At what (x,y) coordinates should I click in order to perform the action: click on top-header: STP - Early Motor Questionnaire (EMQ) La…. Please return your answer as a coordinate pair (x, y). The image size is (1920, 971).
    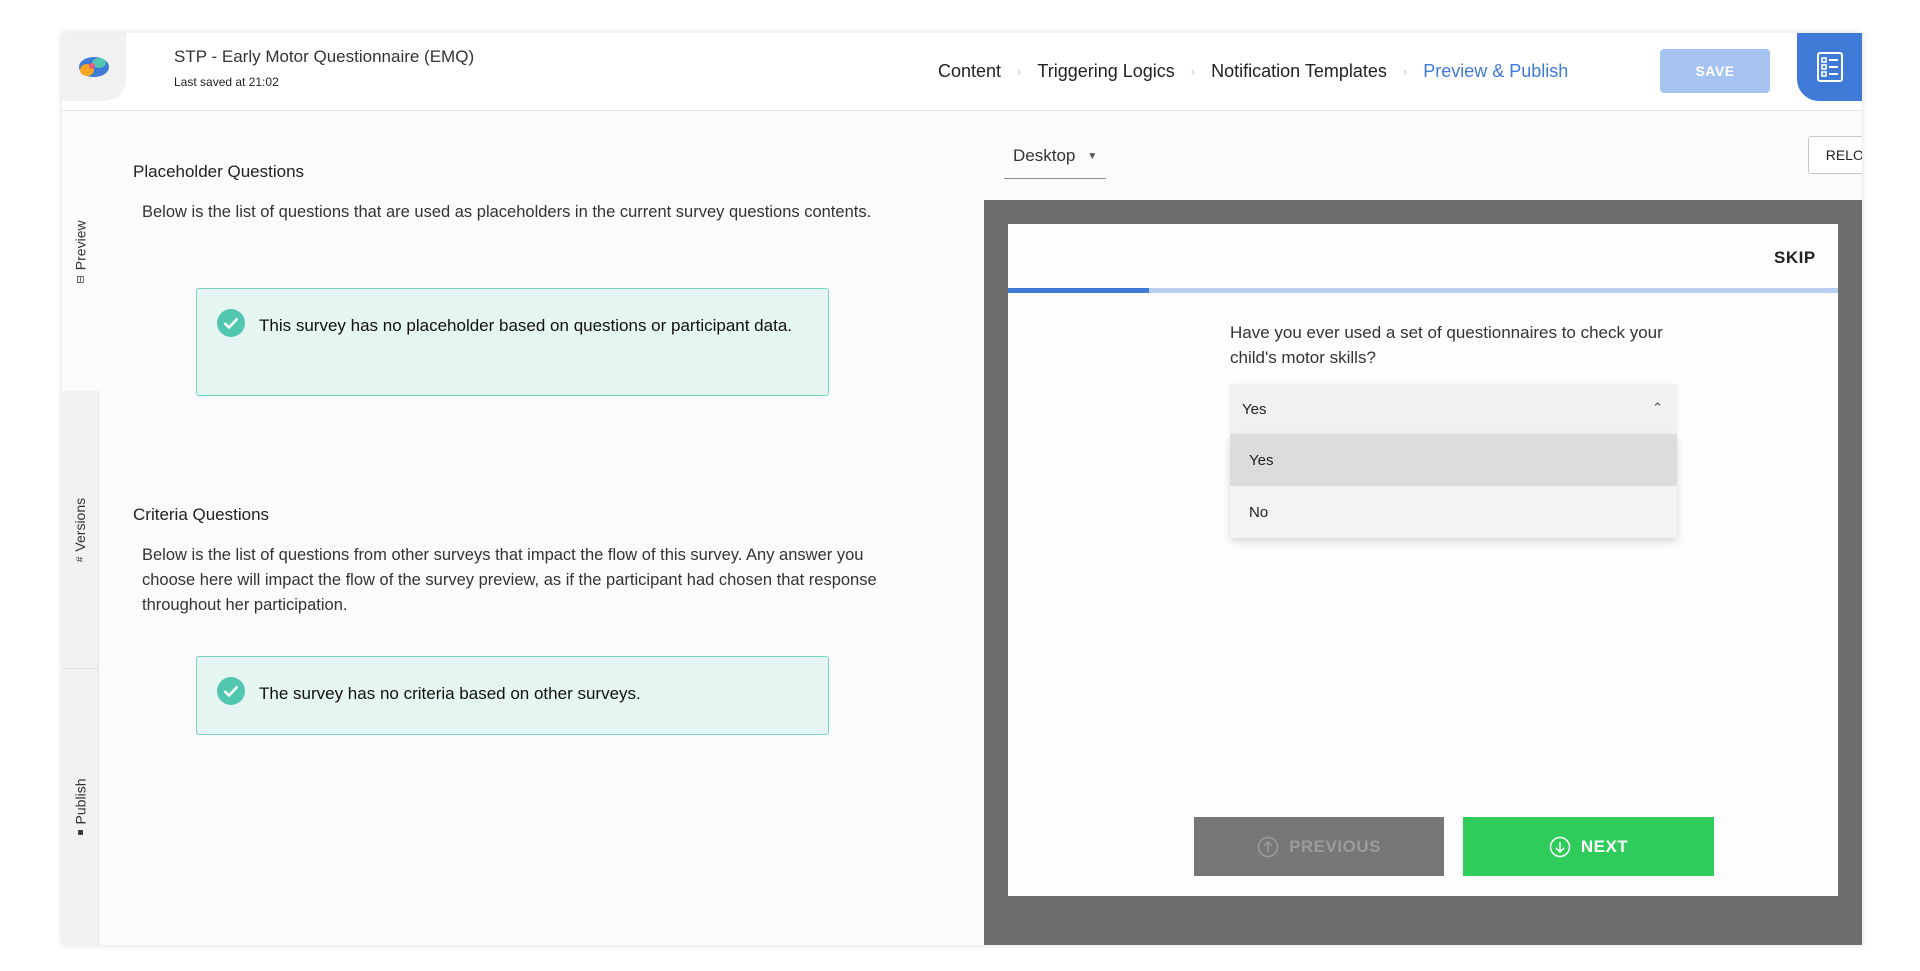
    Looking at the image, I should click on (962, 72).